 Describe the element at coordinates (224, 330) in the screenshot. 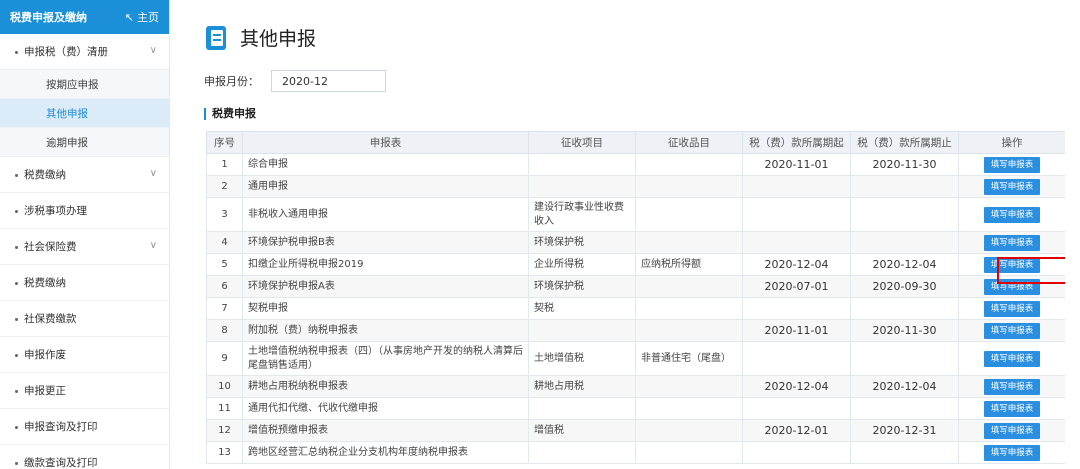

I see `cell-no: 8` at that location.